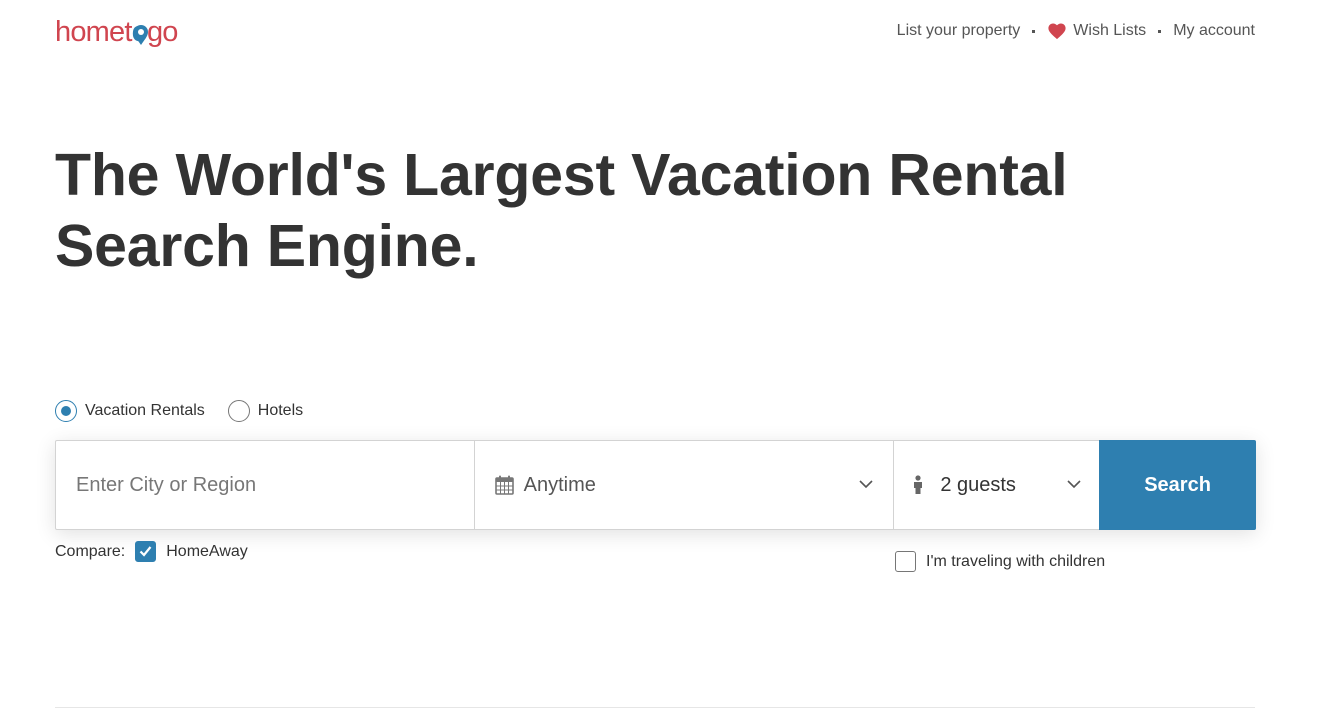 The image size is (1344, 709). I want to click on top-nav: List your property Wish Lists My account, so click(1076, 31).